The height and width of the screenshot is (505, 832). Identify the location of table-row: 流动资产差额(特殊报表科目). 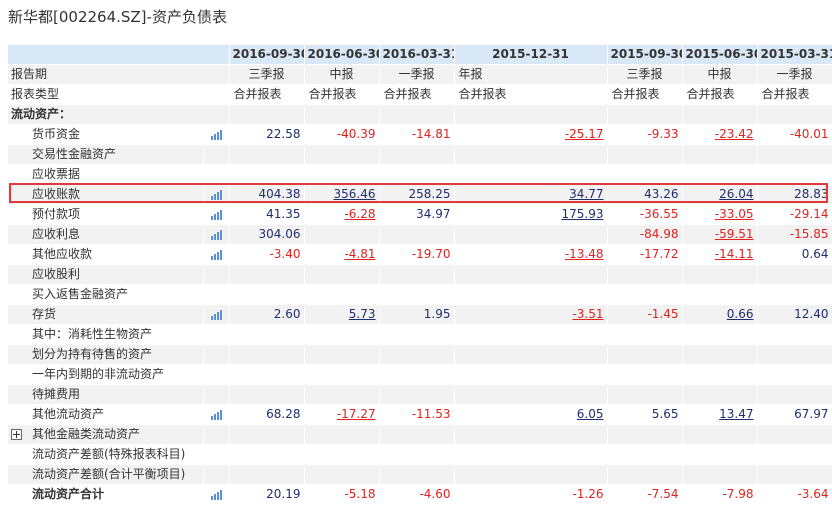
(420, 454).